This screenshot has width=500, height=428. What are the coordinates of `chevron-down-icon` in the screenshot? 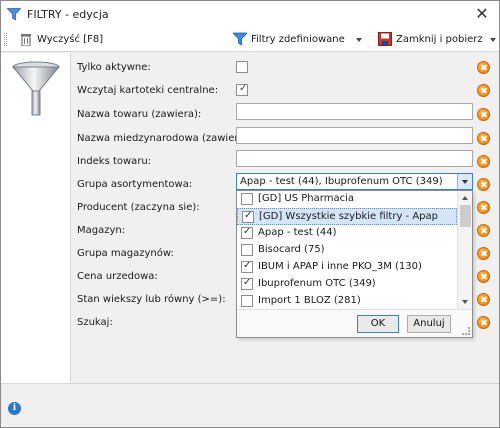 It's located at (464, 181).